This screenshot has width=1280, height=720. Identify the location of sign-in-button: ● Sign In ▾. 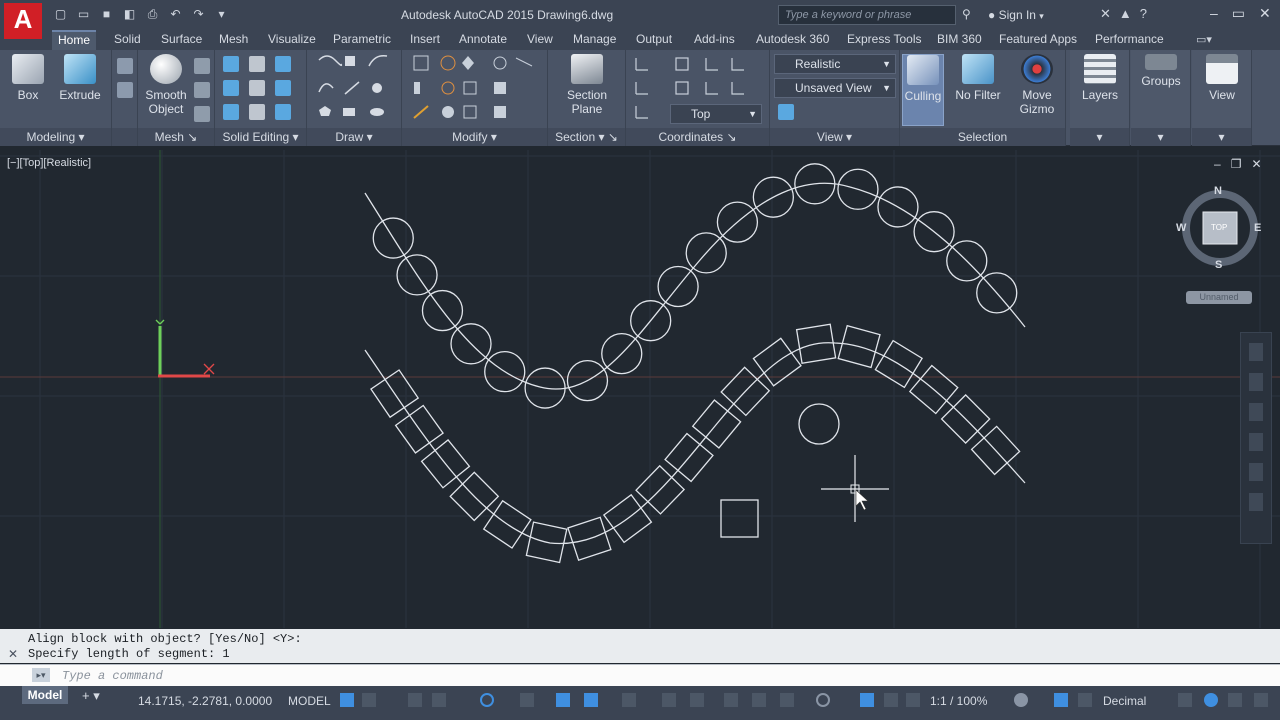
(1016, 15).